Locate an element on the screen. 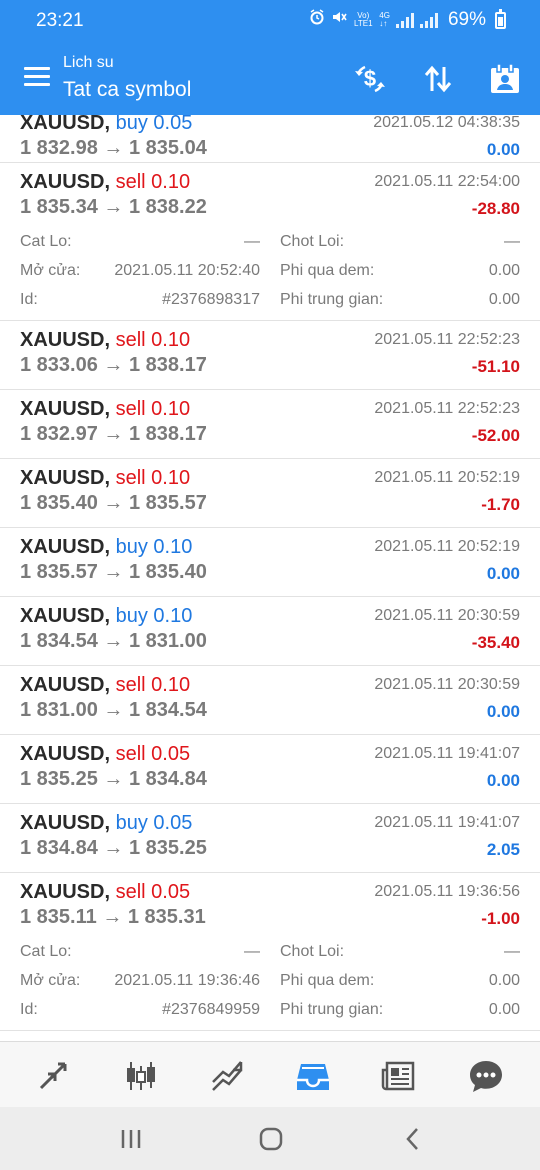 Image resolution: width=540 pixels, height=1170 pixels. status-icons: Vo) LTE1 4G ↓↑ 69% is located at coordinates (407, 19).